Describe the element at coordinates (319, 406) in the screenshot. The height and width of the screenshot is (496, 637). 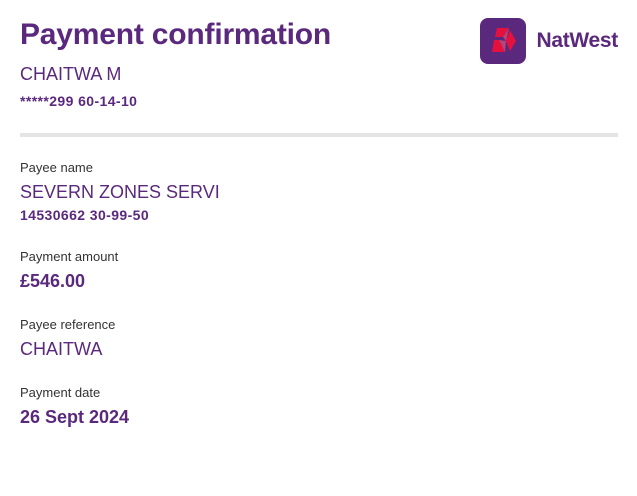
I see `date-section: Payment date 26 Sept 2024` at that location.